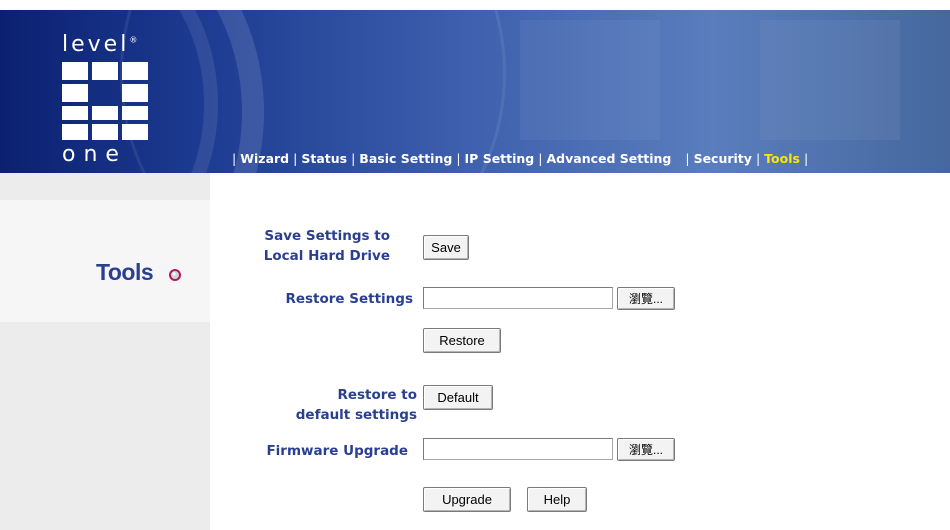 The height and width of the screenshot is (530, 950). Describe the element at coordinates (405, 158) in the screenshot. I see `nav-item-basic-setting: Basic Setting` at that location.